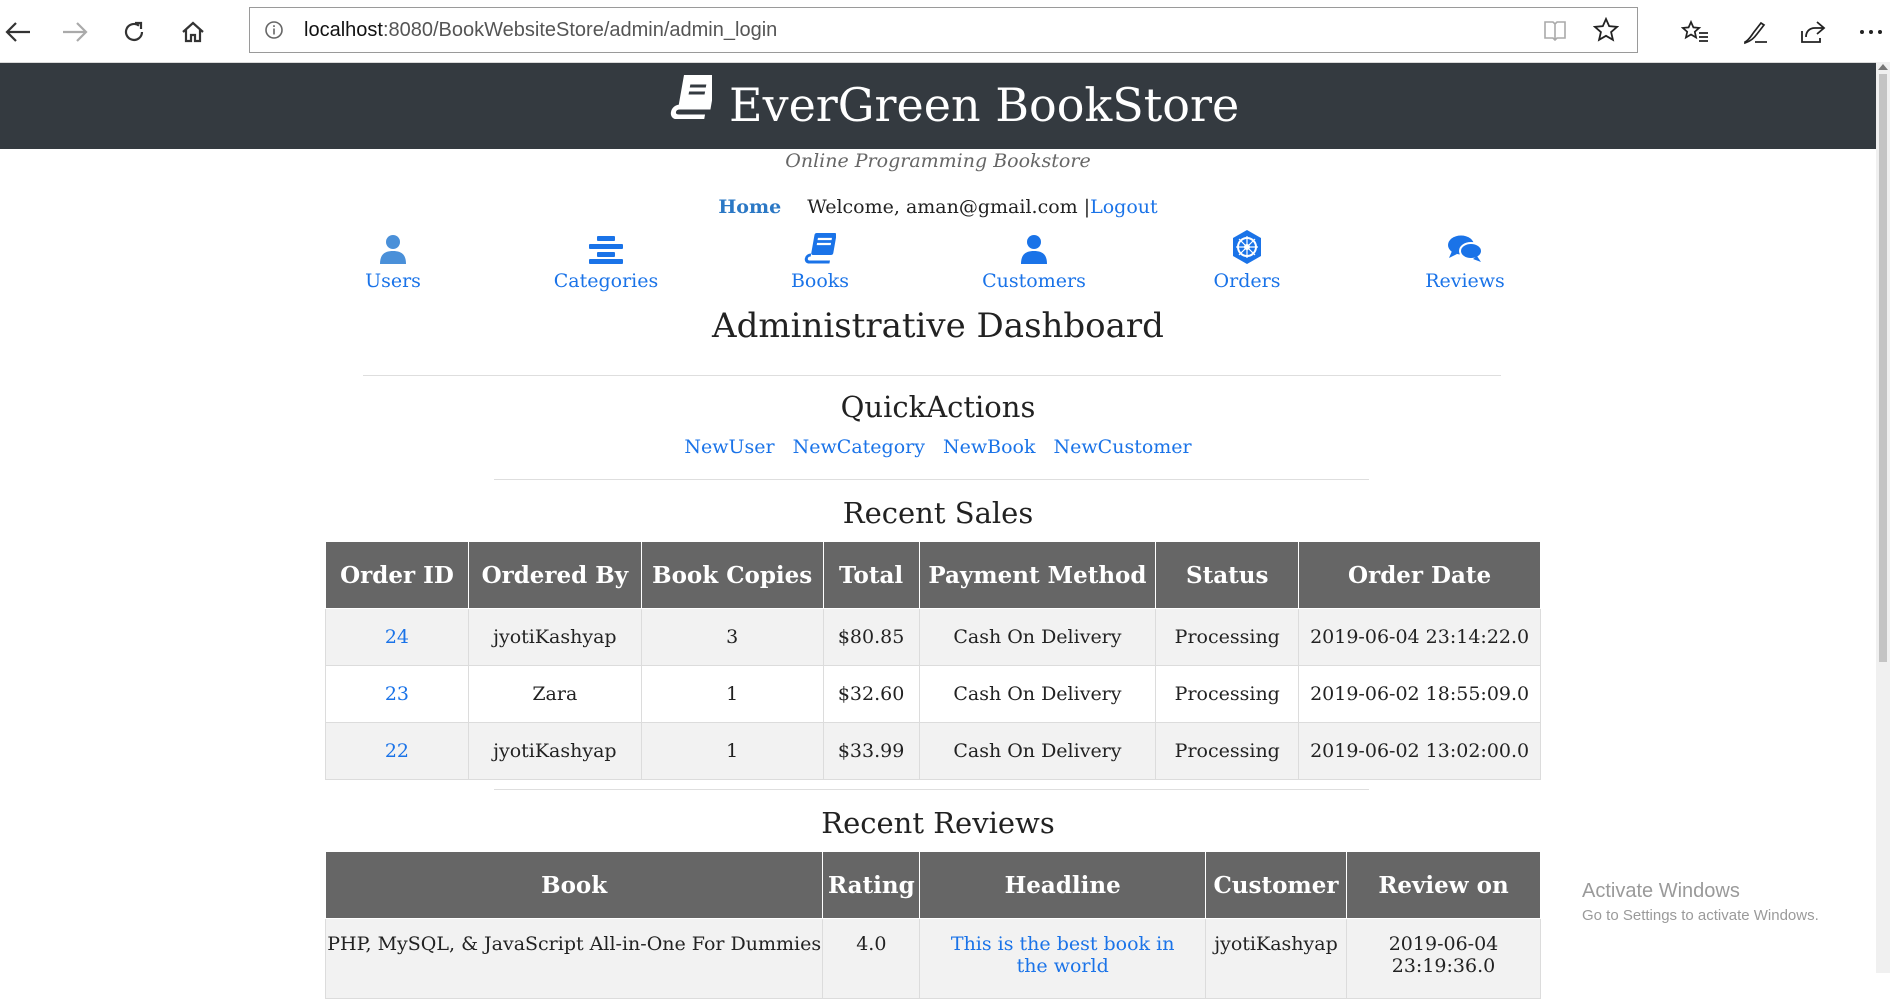  Describe the element at coordinates (938, 407) in the screenshot. I see `quick-actions-title: QuickActions` at that location.